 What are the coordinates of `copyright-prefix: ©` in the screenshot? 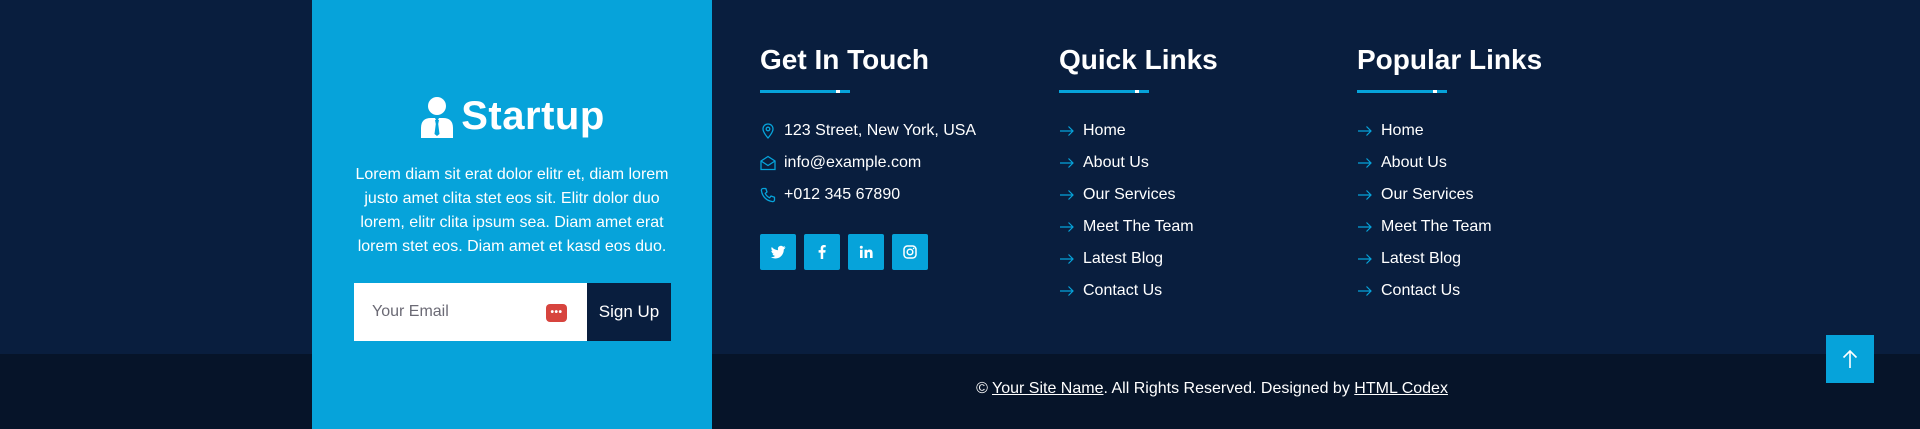 It's located at (984, 388).